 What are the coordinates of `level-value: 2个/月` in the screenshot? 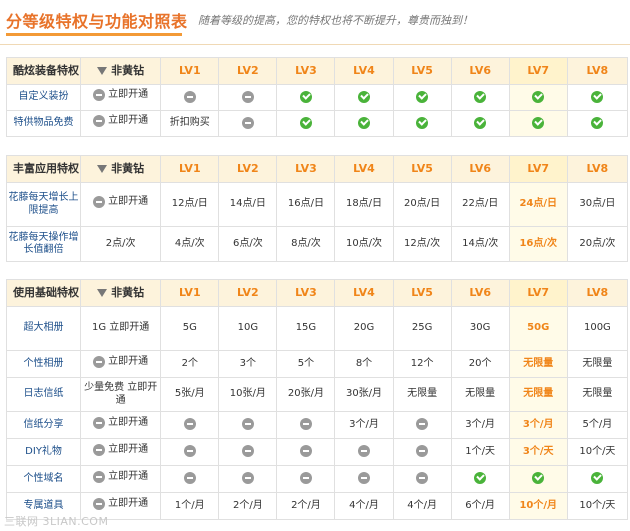 It's located at (306, 505).